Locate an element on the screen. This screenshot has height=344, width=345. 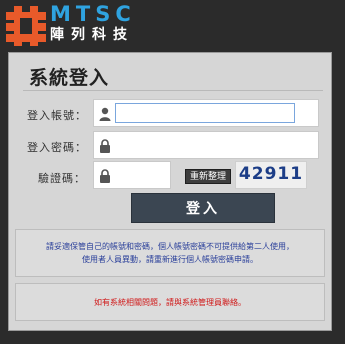
logo-en: MTSC is located at coordinates (93, 14).